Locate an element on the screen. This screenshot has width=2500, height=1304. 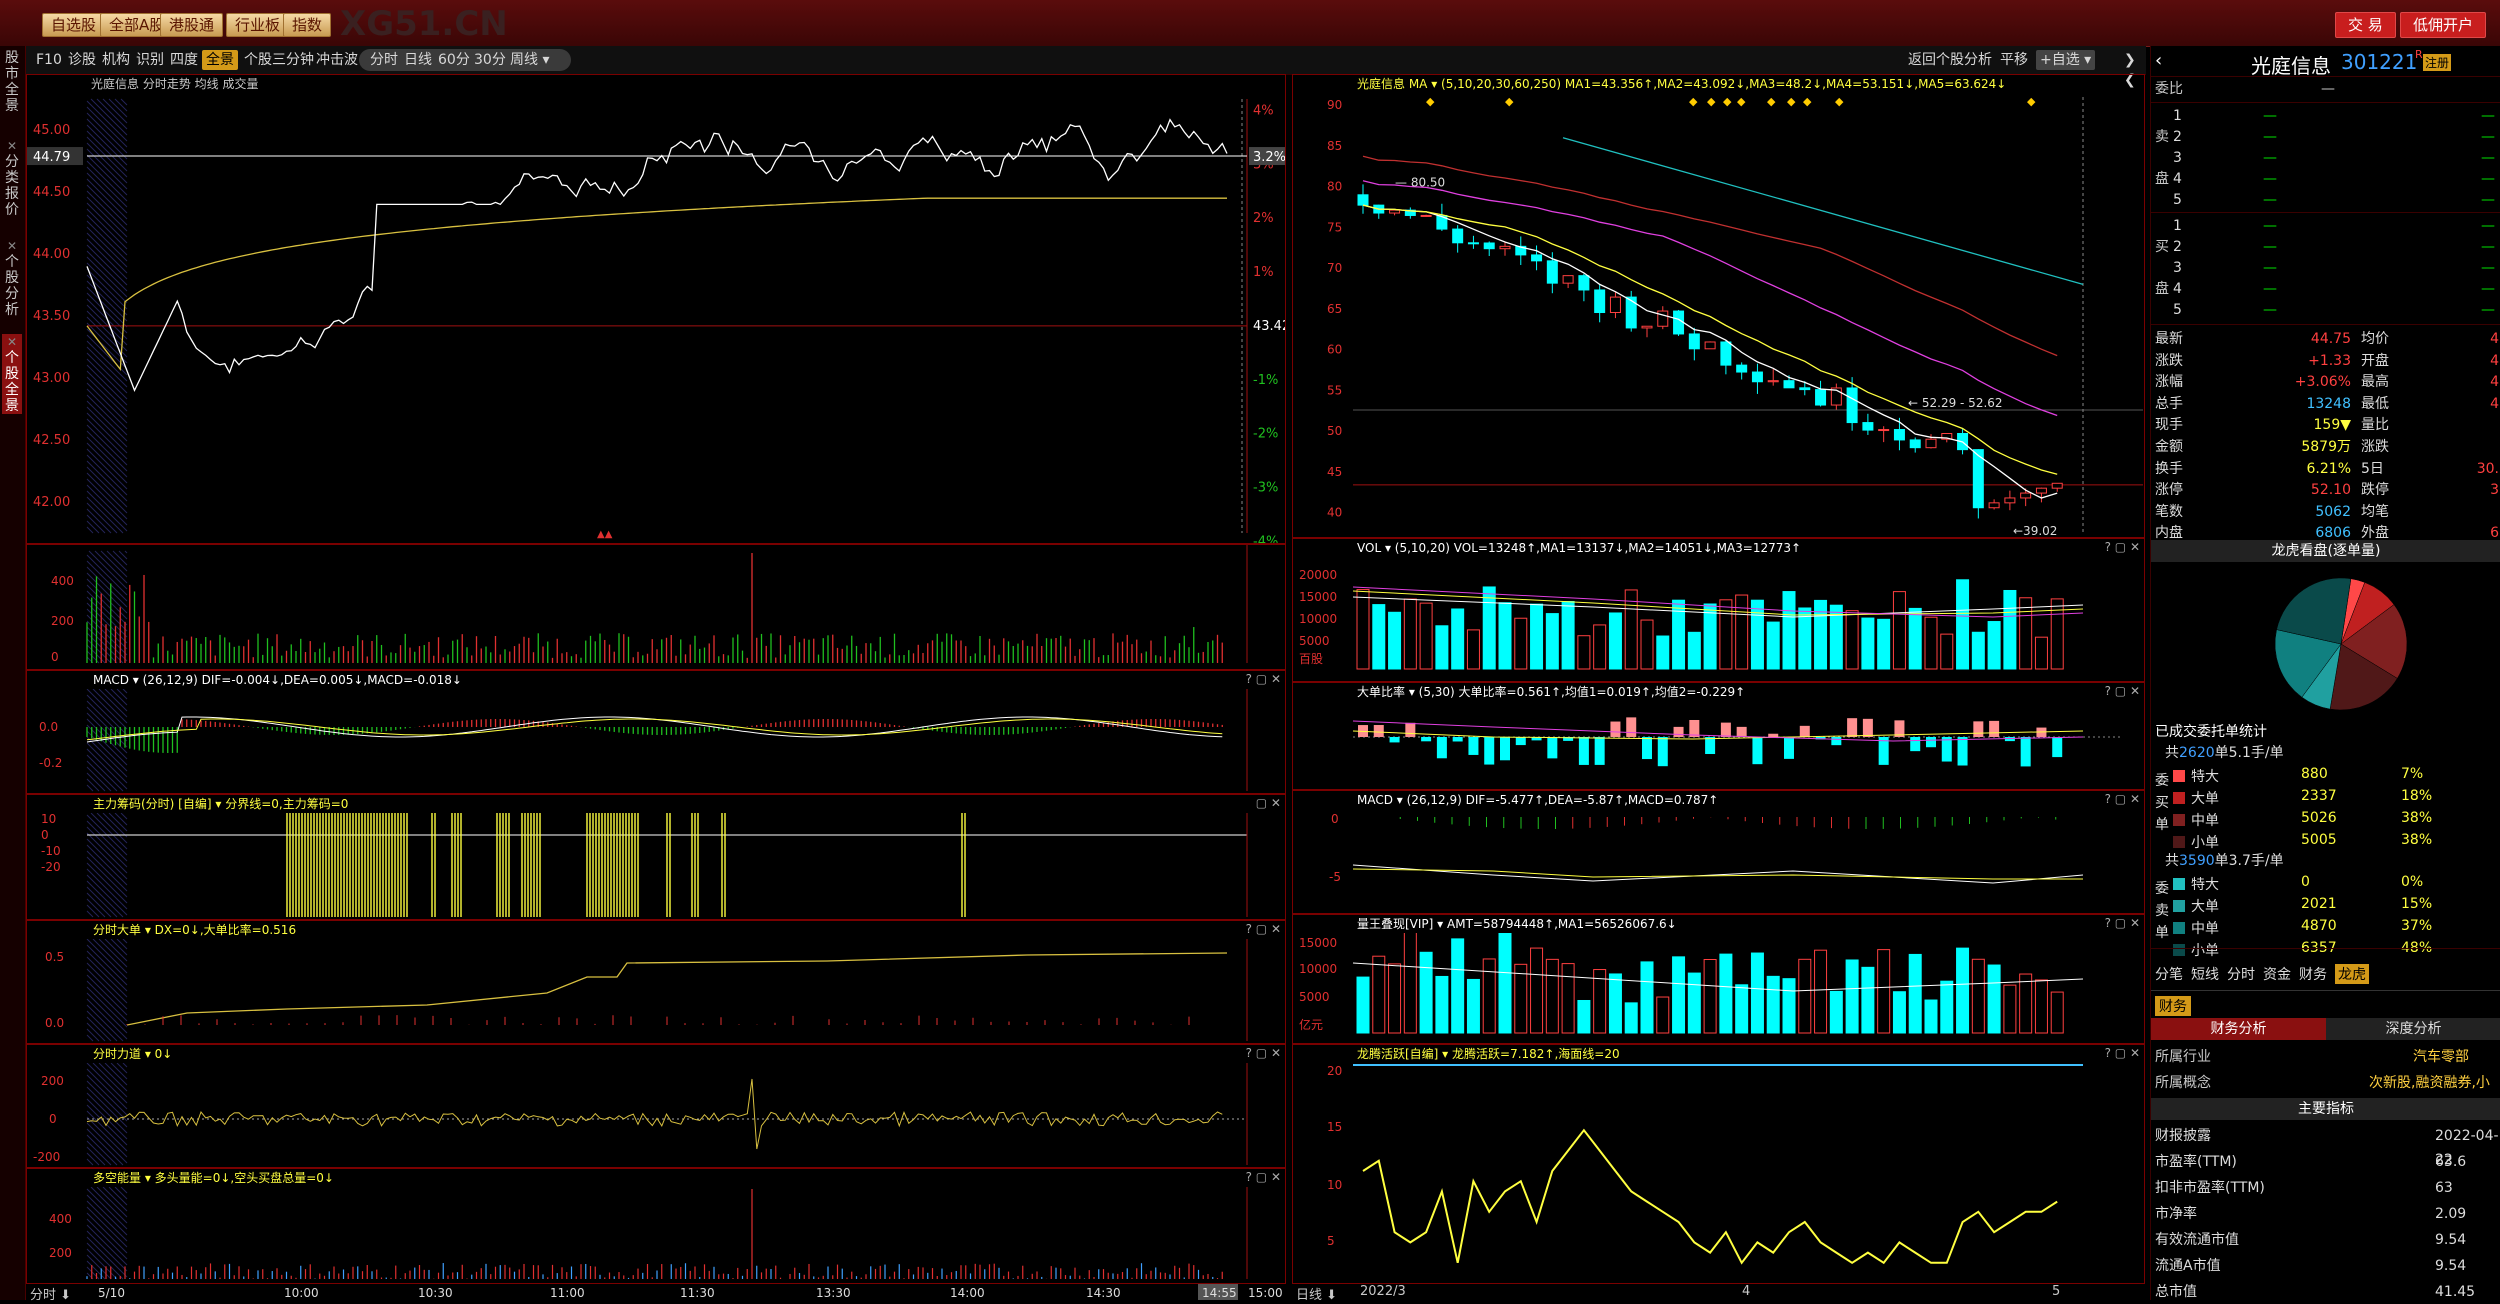
f10-tab: F10 is located at coordinates (49, 60).